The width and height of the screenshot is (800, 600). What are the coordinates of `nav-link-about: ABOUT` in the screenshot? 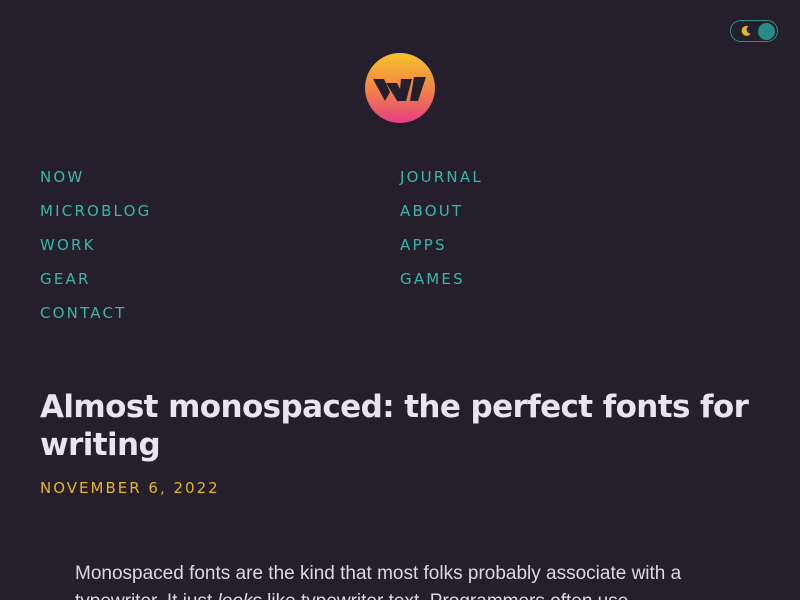 It's located at (431, 211).